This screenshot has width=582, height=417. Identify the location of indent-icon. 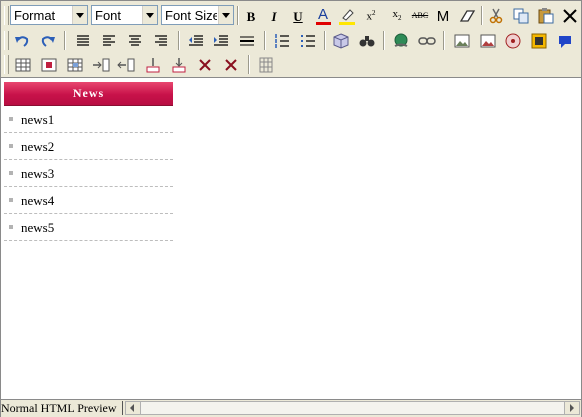
(221, 40).